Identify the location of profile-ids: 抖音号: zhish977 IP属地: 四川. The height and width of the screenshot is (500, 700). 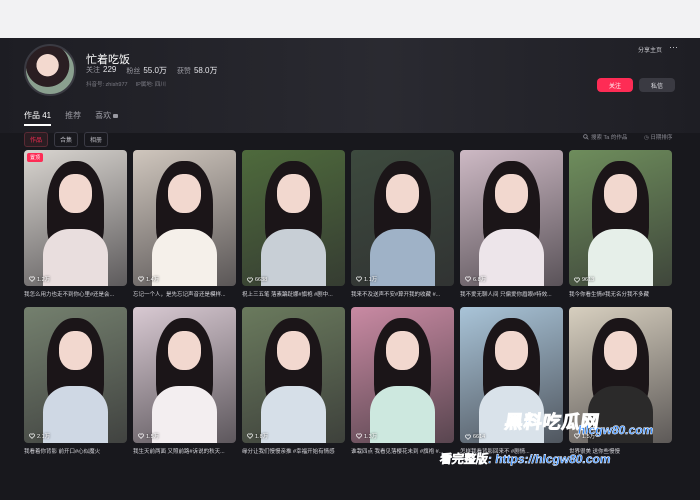
(126, 84).